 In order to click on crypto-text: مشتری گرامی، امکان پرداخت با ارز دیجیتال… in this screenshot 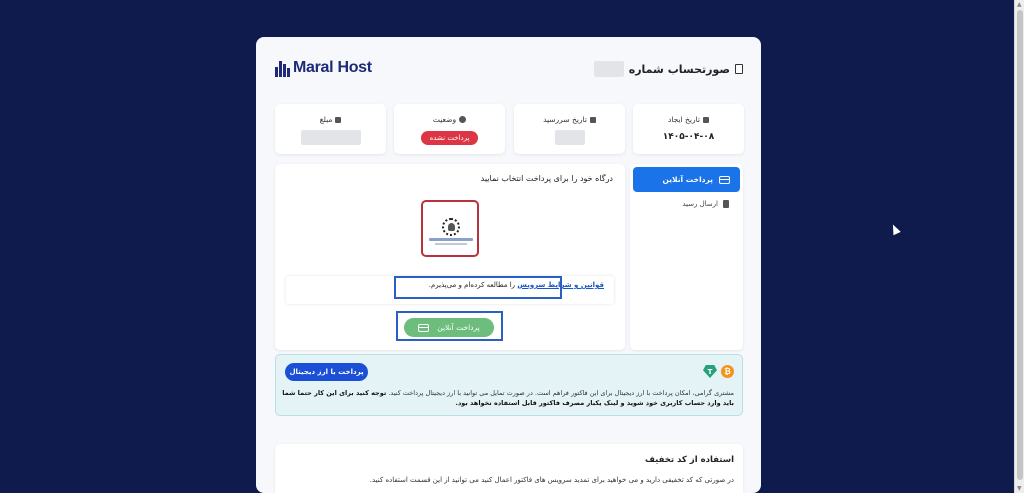, I will do `click(561, 393)`.